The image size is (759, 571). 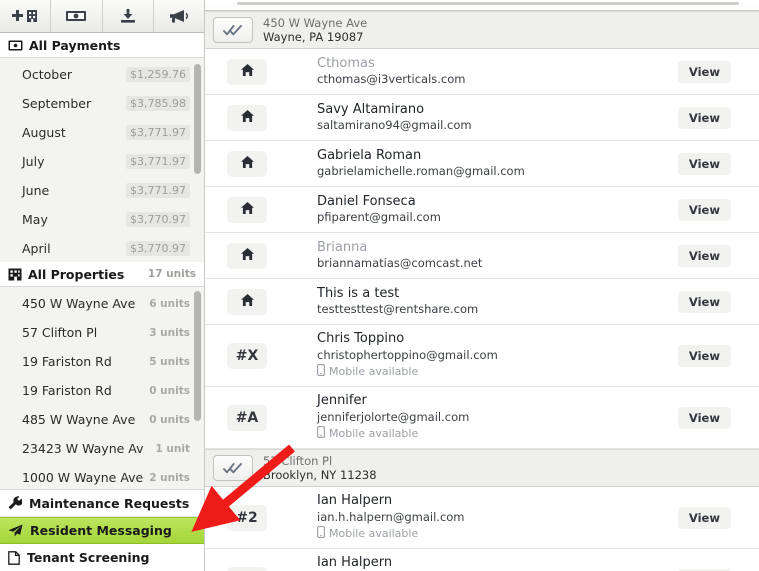 What do you see at coordinates (102, 332) in the screenshot?
I see `property-row: 57 Clifton Pl 3 units` at bounding box center [102, 332].